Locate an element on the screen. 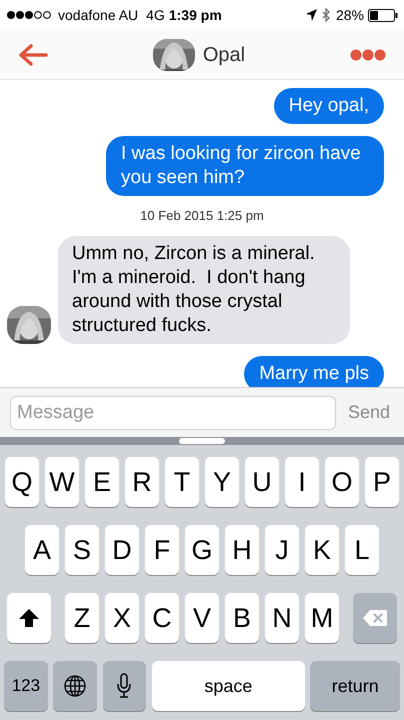  shift-key is located at coordinates (29, 618).